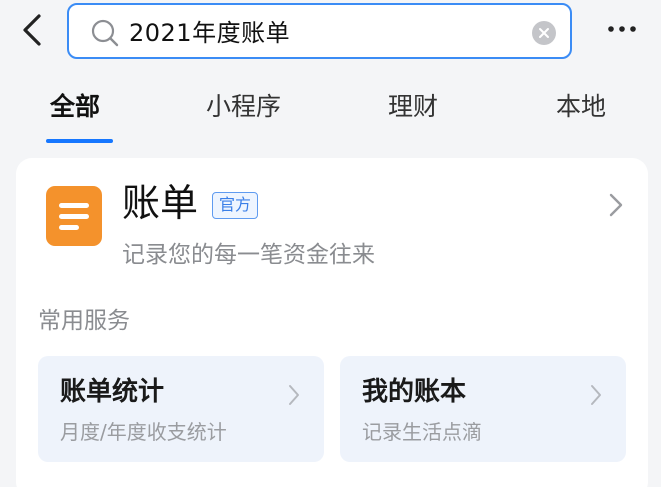 This screenshot has width=661, height=487. Describe the element at coordinates (243, 107) in the screenshot. I see `tab-mini-programs: 小程序` at that location.